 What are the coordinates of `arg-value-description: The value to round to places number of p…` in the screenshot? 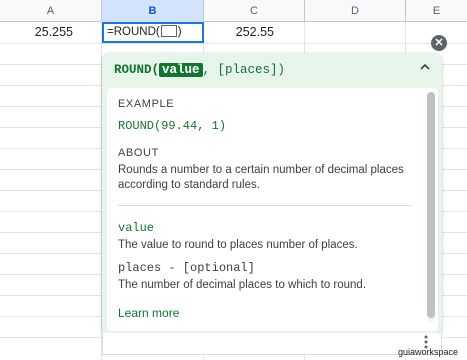 It's located at (238, 245).